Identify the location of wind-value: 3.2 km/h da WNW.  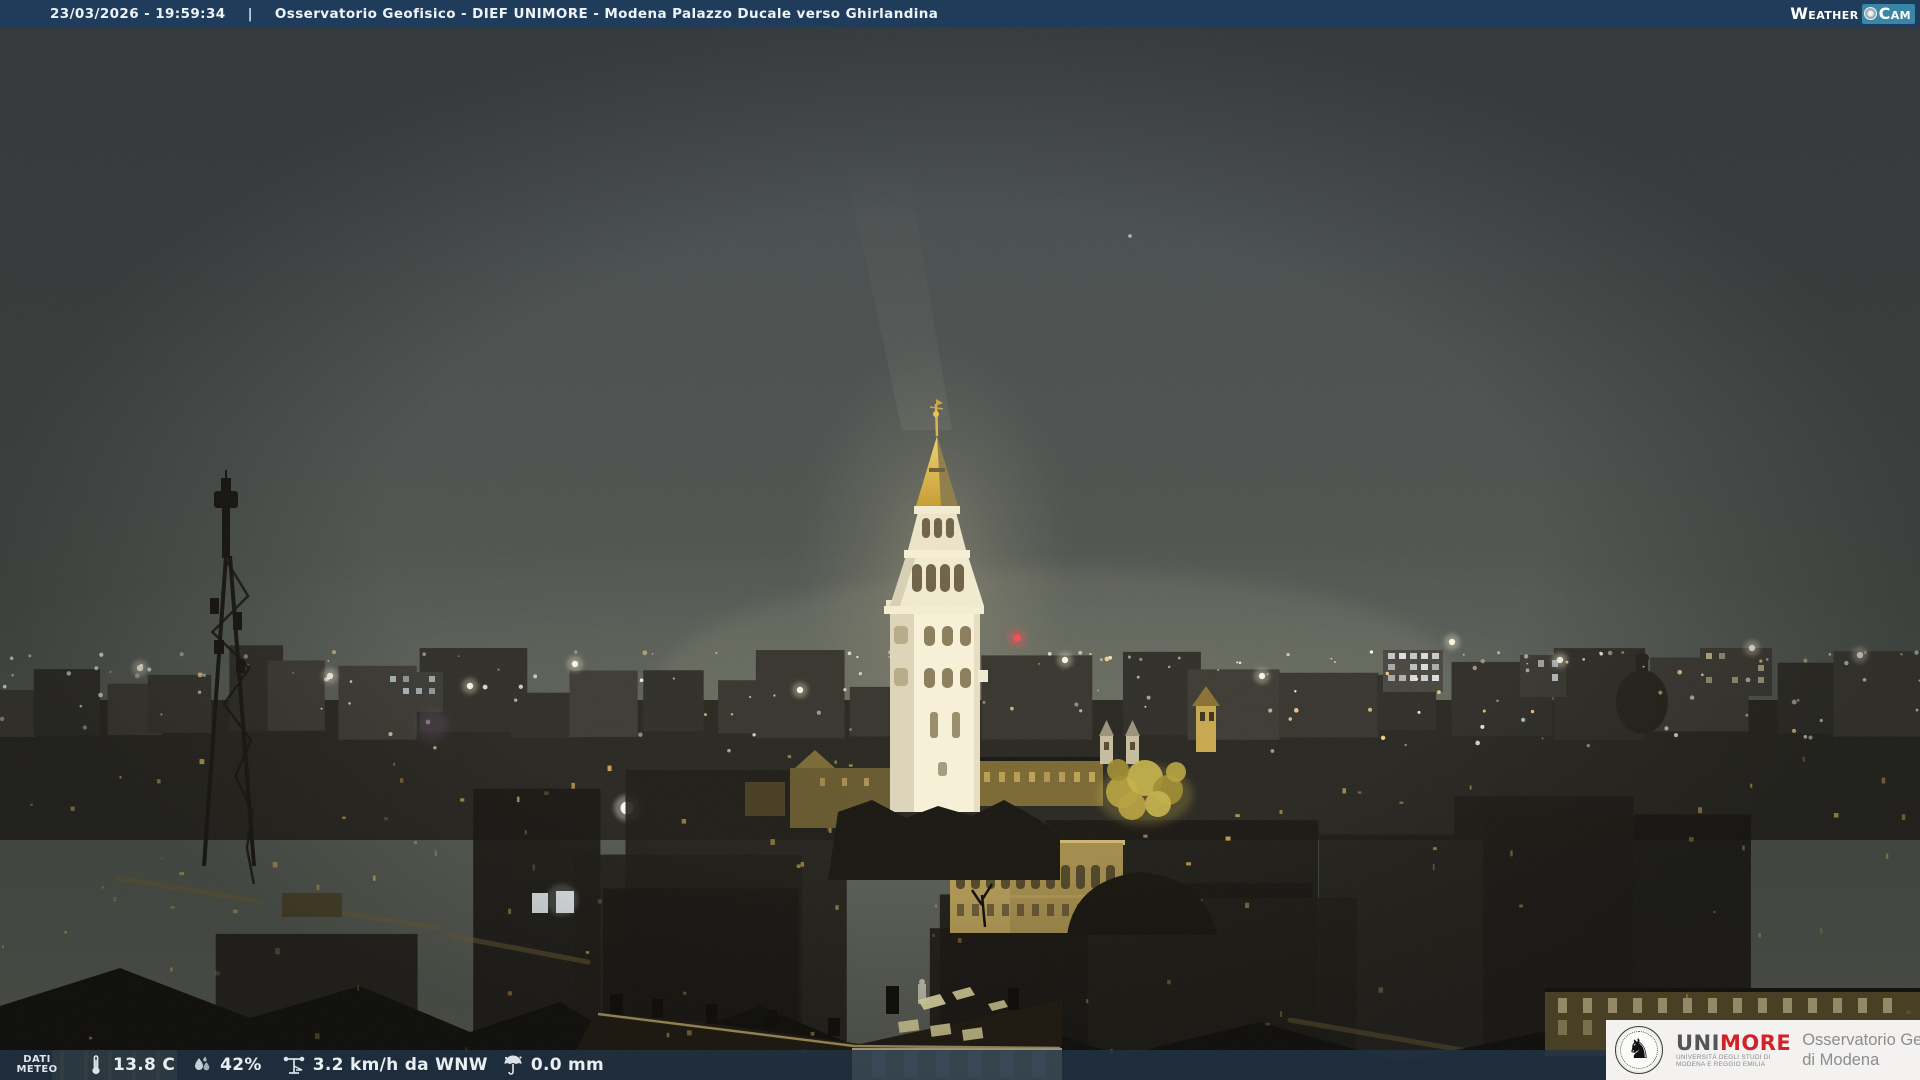
(400, 1065).